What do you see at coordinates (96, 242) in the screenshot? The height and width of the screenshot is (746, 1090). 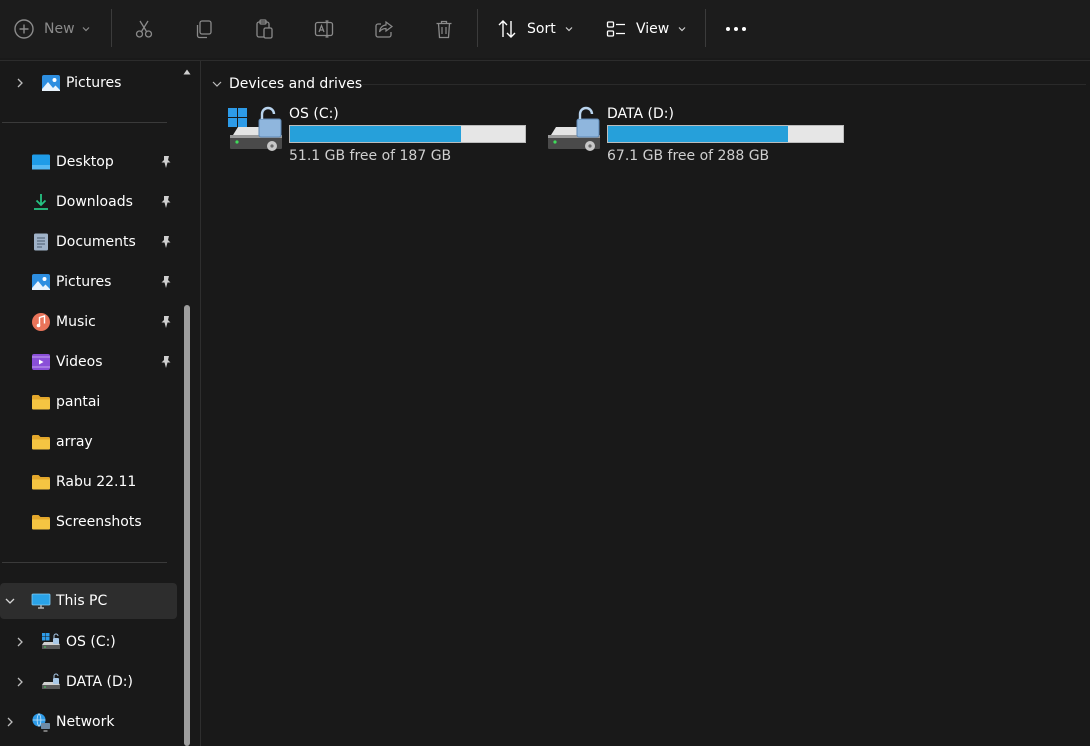 I see `sidebar-item-label: Documents` at bounding box center [96, 242].